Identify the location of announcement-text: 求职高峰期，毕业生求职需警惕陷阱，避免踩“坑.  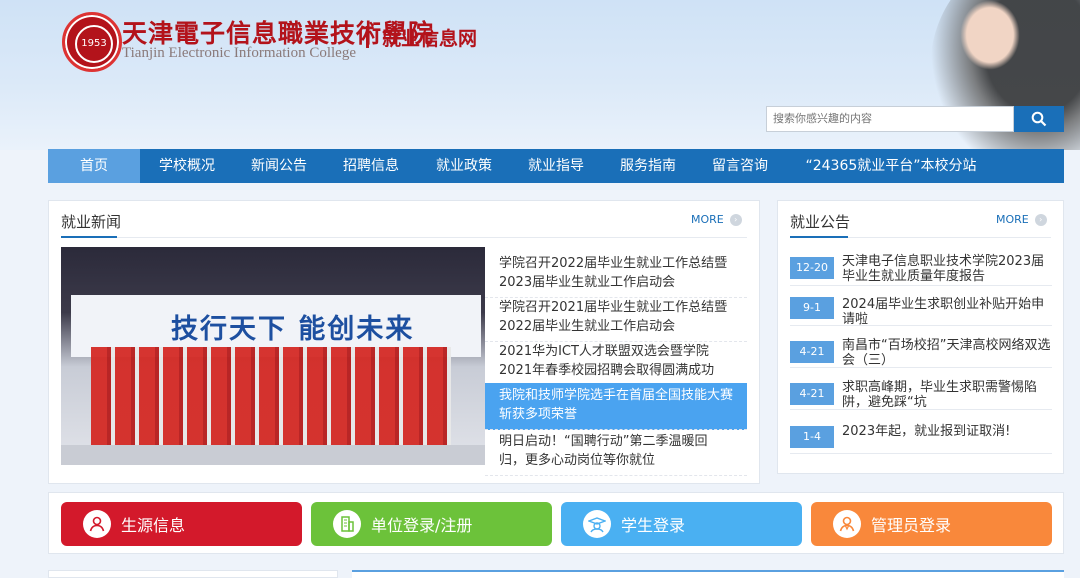
(940, 395).